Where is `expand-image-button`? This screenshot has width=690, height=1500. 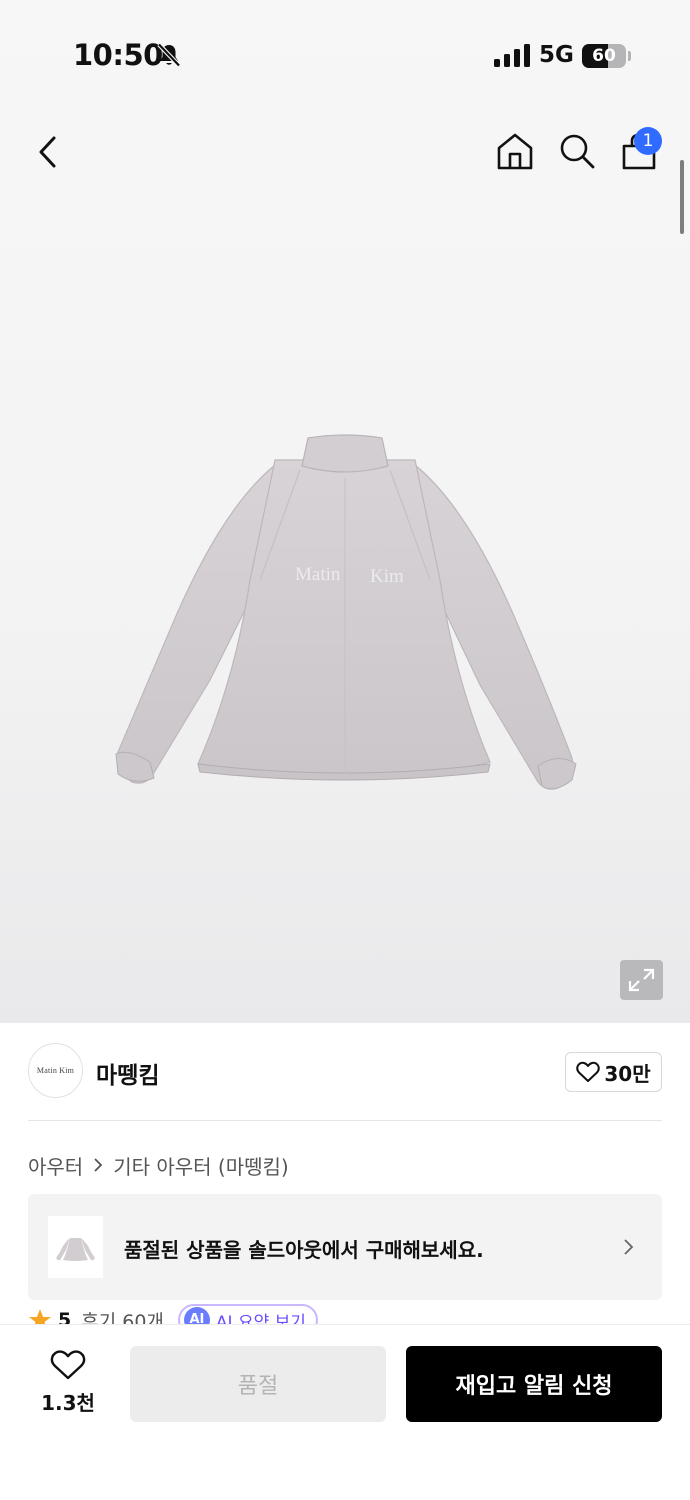
expand-image-button is located at coordinates (641, 980).